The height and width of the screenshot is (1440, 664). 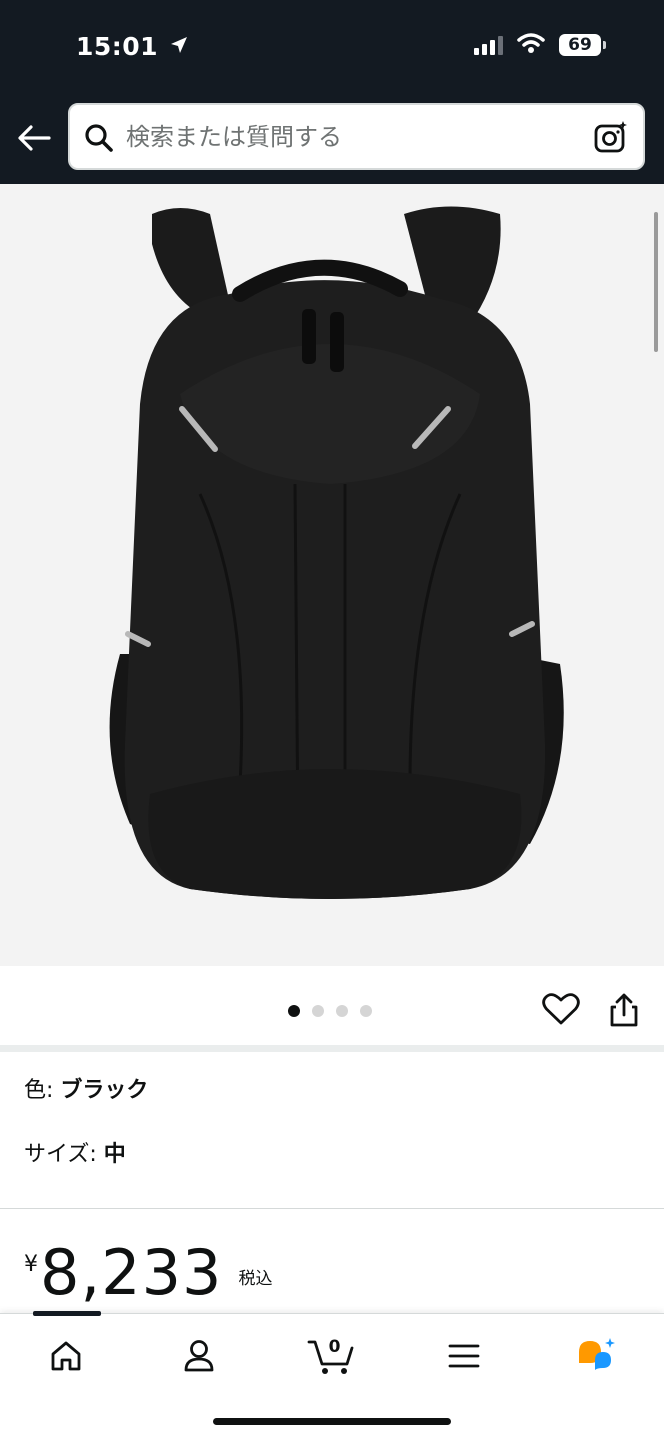 I want to click on nav-cart: 0, so click(x=331, y=1356).